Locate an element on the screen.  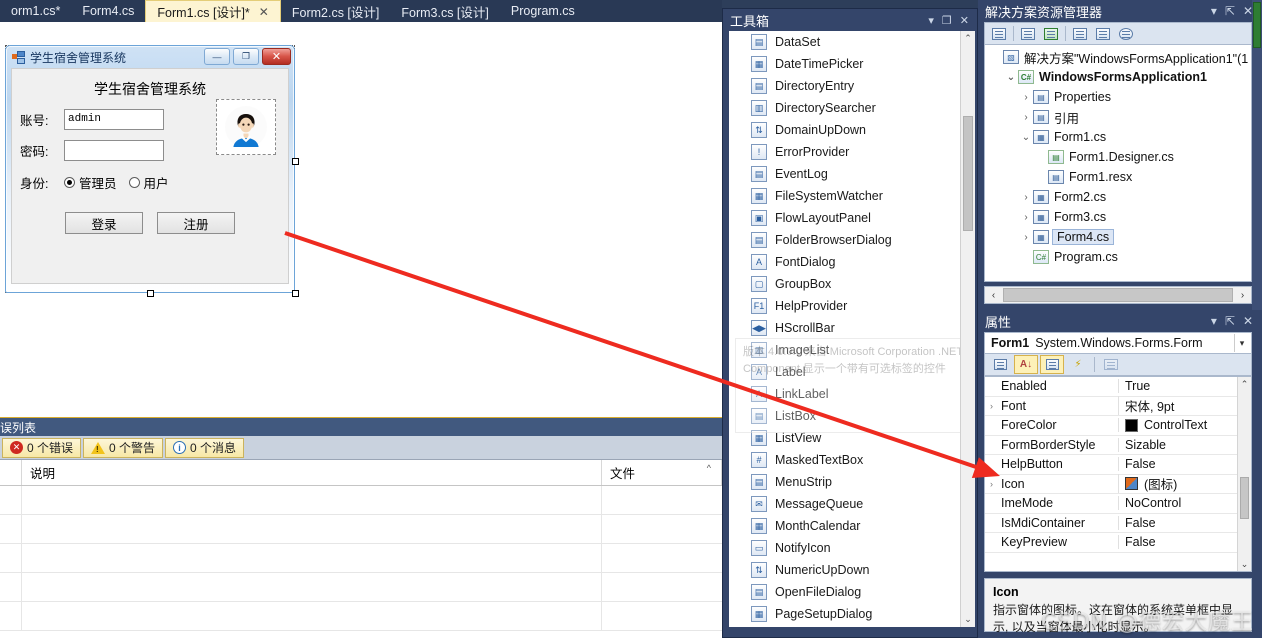
radio-user: 用户 is located at coordinates (148, 182).